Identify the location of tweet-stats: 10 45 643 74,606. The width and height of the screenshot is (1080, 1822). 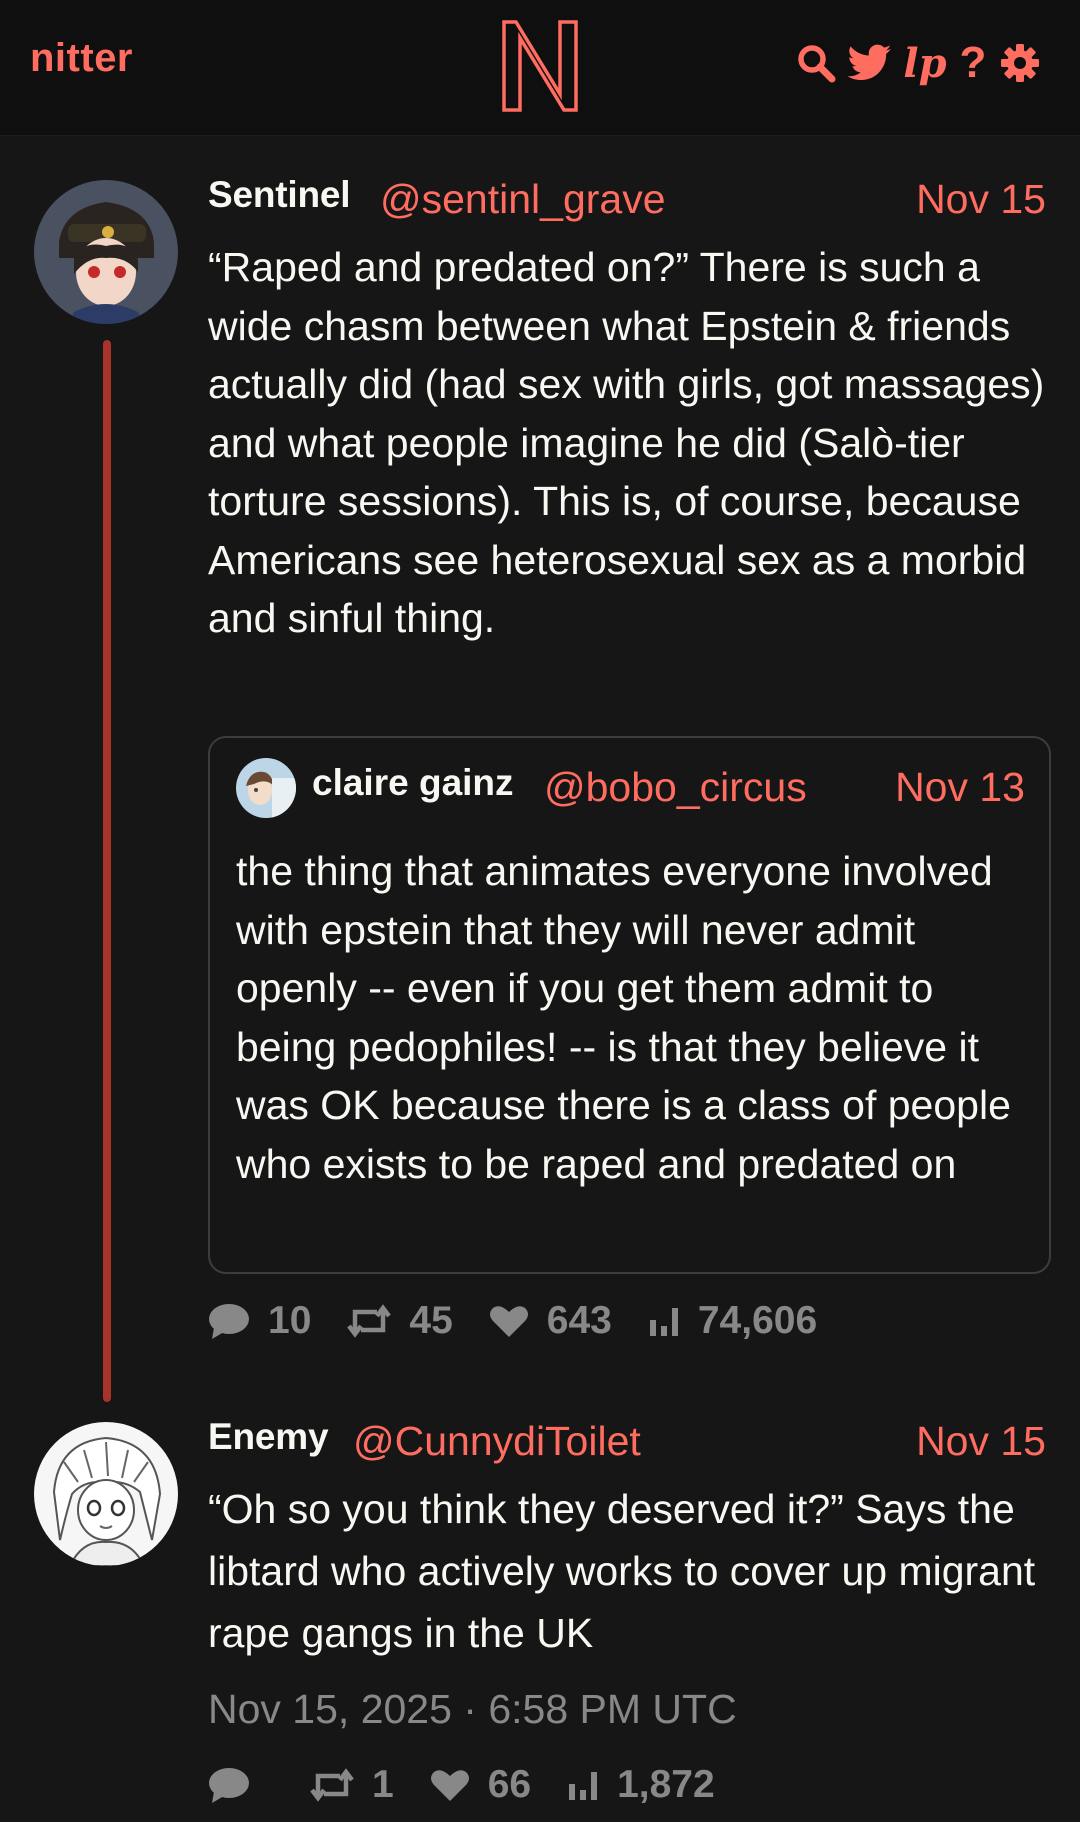
(530, 1321).